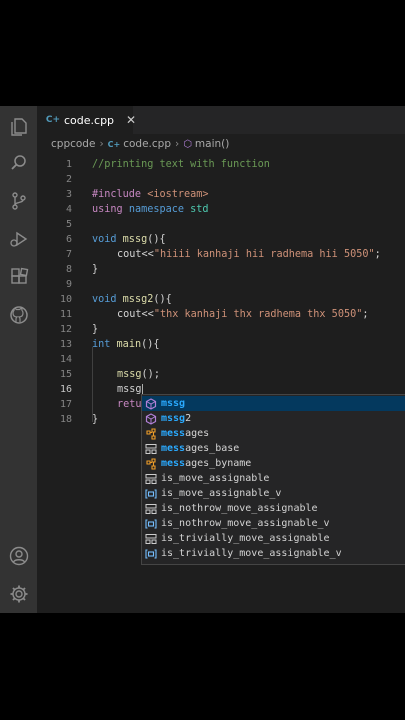 The width and height of the screenshot is (405, 720). What do you see at coordinates (68, 164) in the screenshot?
I see `line-number: 1` at bounding box center [68, 164].